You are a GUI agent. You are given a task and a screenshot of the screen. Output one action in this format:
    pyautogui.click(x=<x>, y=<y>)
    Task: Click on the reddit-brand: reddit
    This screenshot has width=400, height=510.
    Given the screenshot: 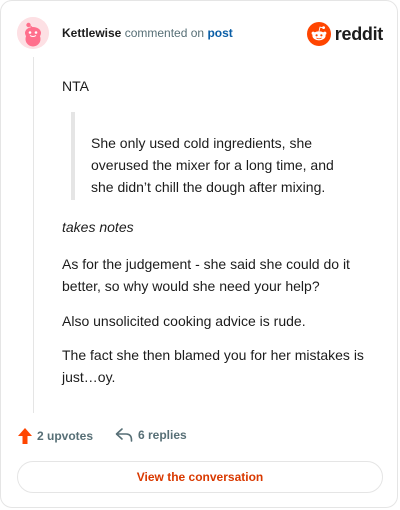 What is the action you would take?
    pyautogui.click(x=345, y=34)
    